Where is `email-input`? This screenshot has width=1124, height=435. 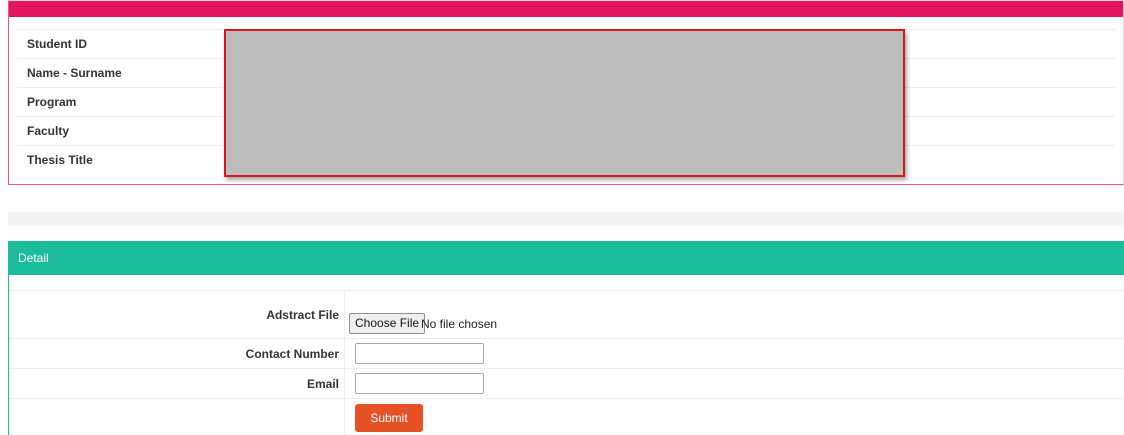 email-input is located at coordinates (419, 383).